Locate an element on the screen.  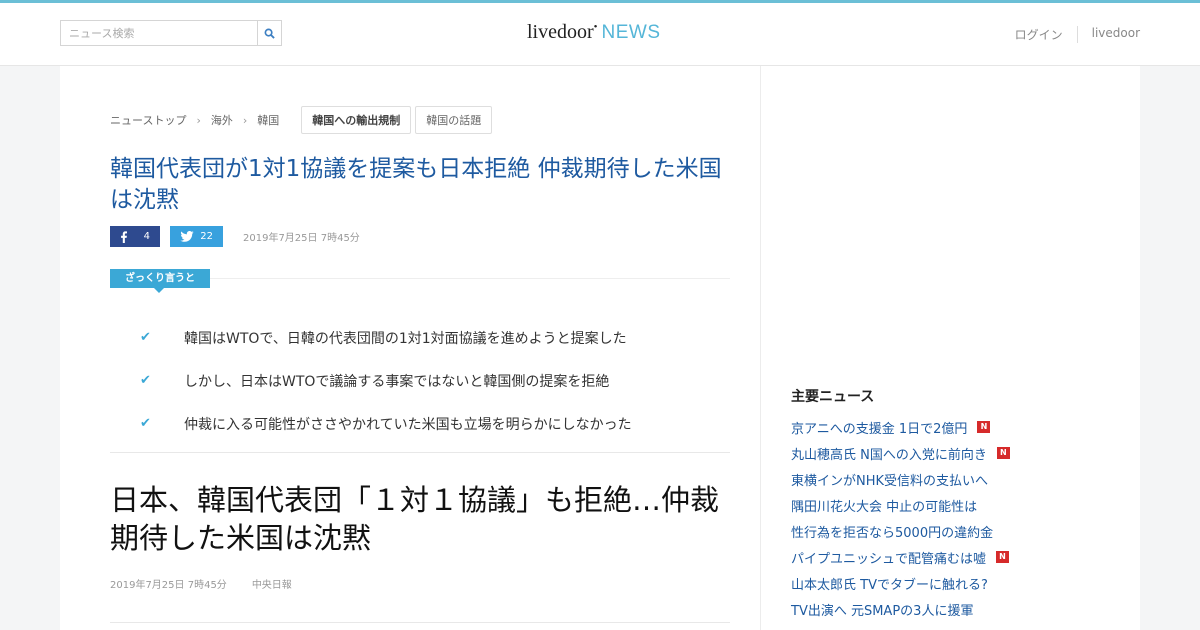
summary-point: ✔ しかし、日本はWTOで議論する事案ではないと韓国側の提案を拒絶 is located at coordinates (386, 380).